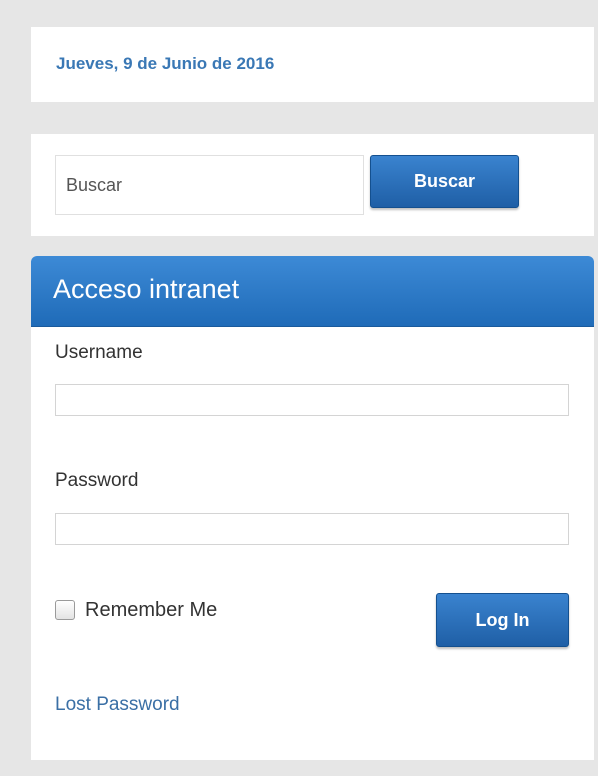 The width and height of the screenshot is (598, 776). What do you see at coordinates (312, 291) in the screenshot?
I see `login-header: Acceso intranet` at bounding box center [312, 291].